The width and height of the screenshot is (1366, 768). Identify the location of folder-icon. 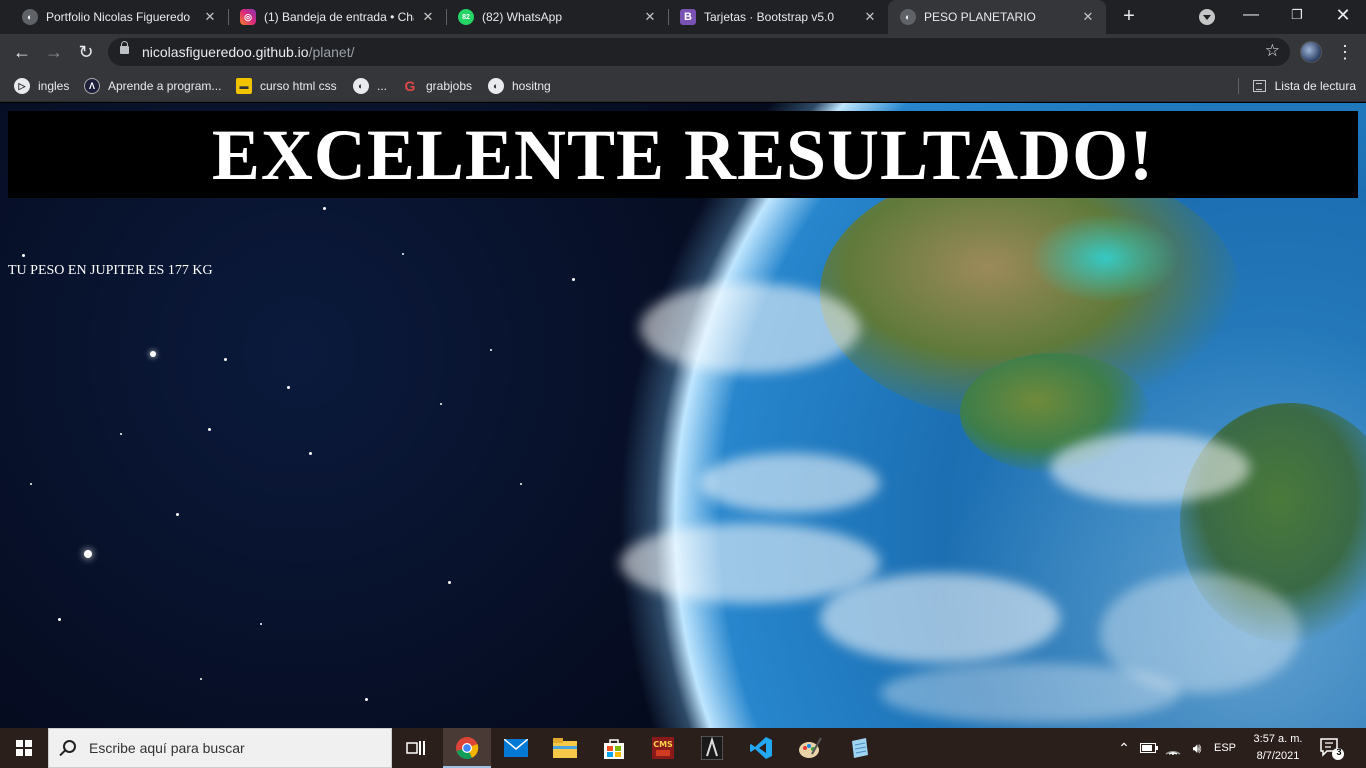
(565, 748).